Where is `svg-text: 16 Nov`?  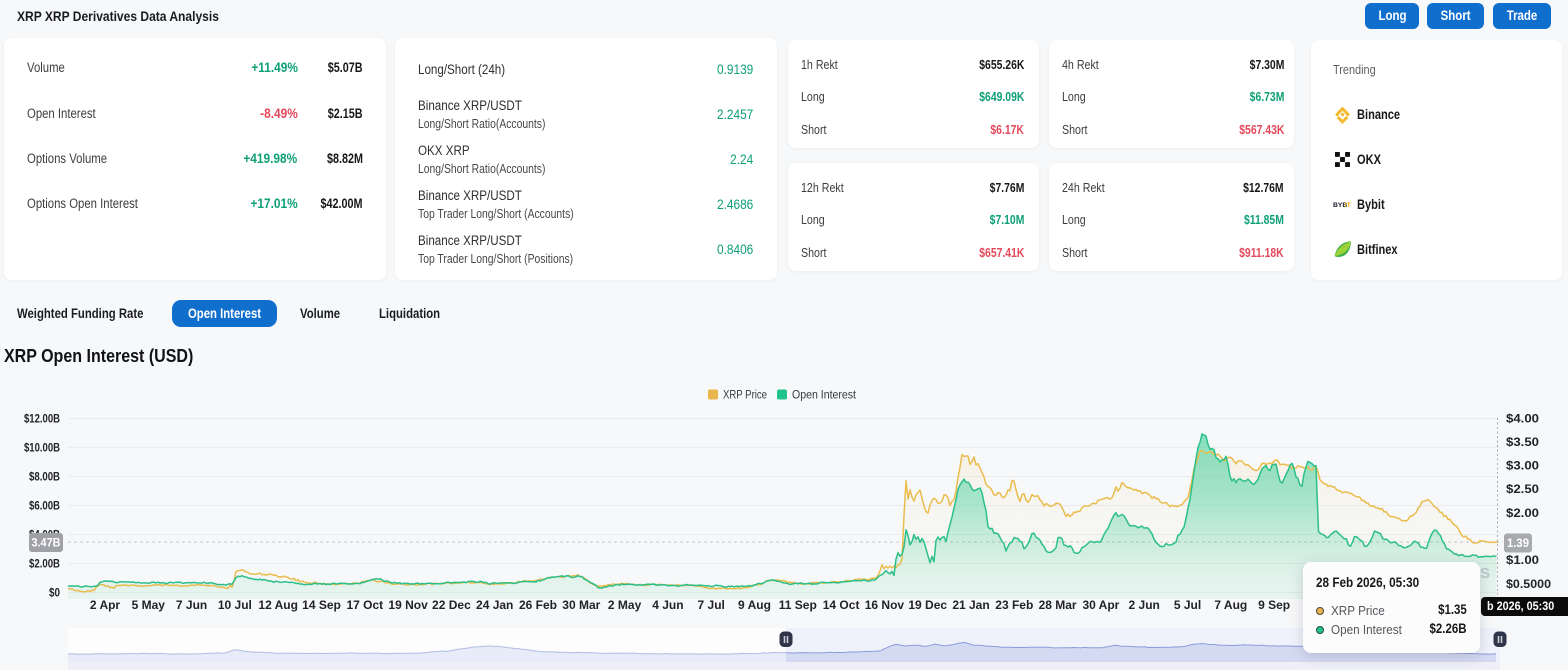
svg-text: 16 Nov is located at coordinates (885, 605).